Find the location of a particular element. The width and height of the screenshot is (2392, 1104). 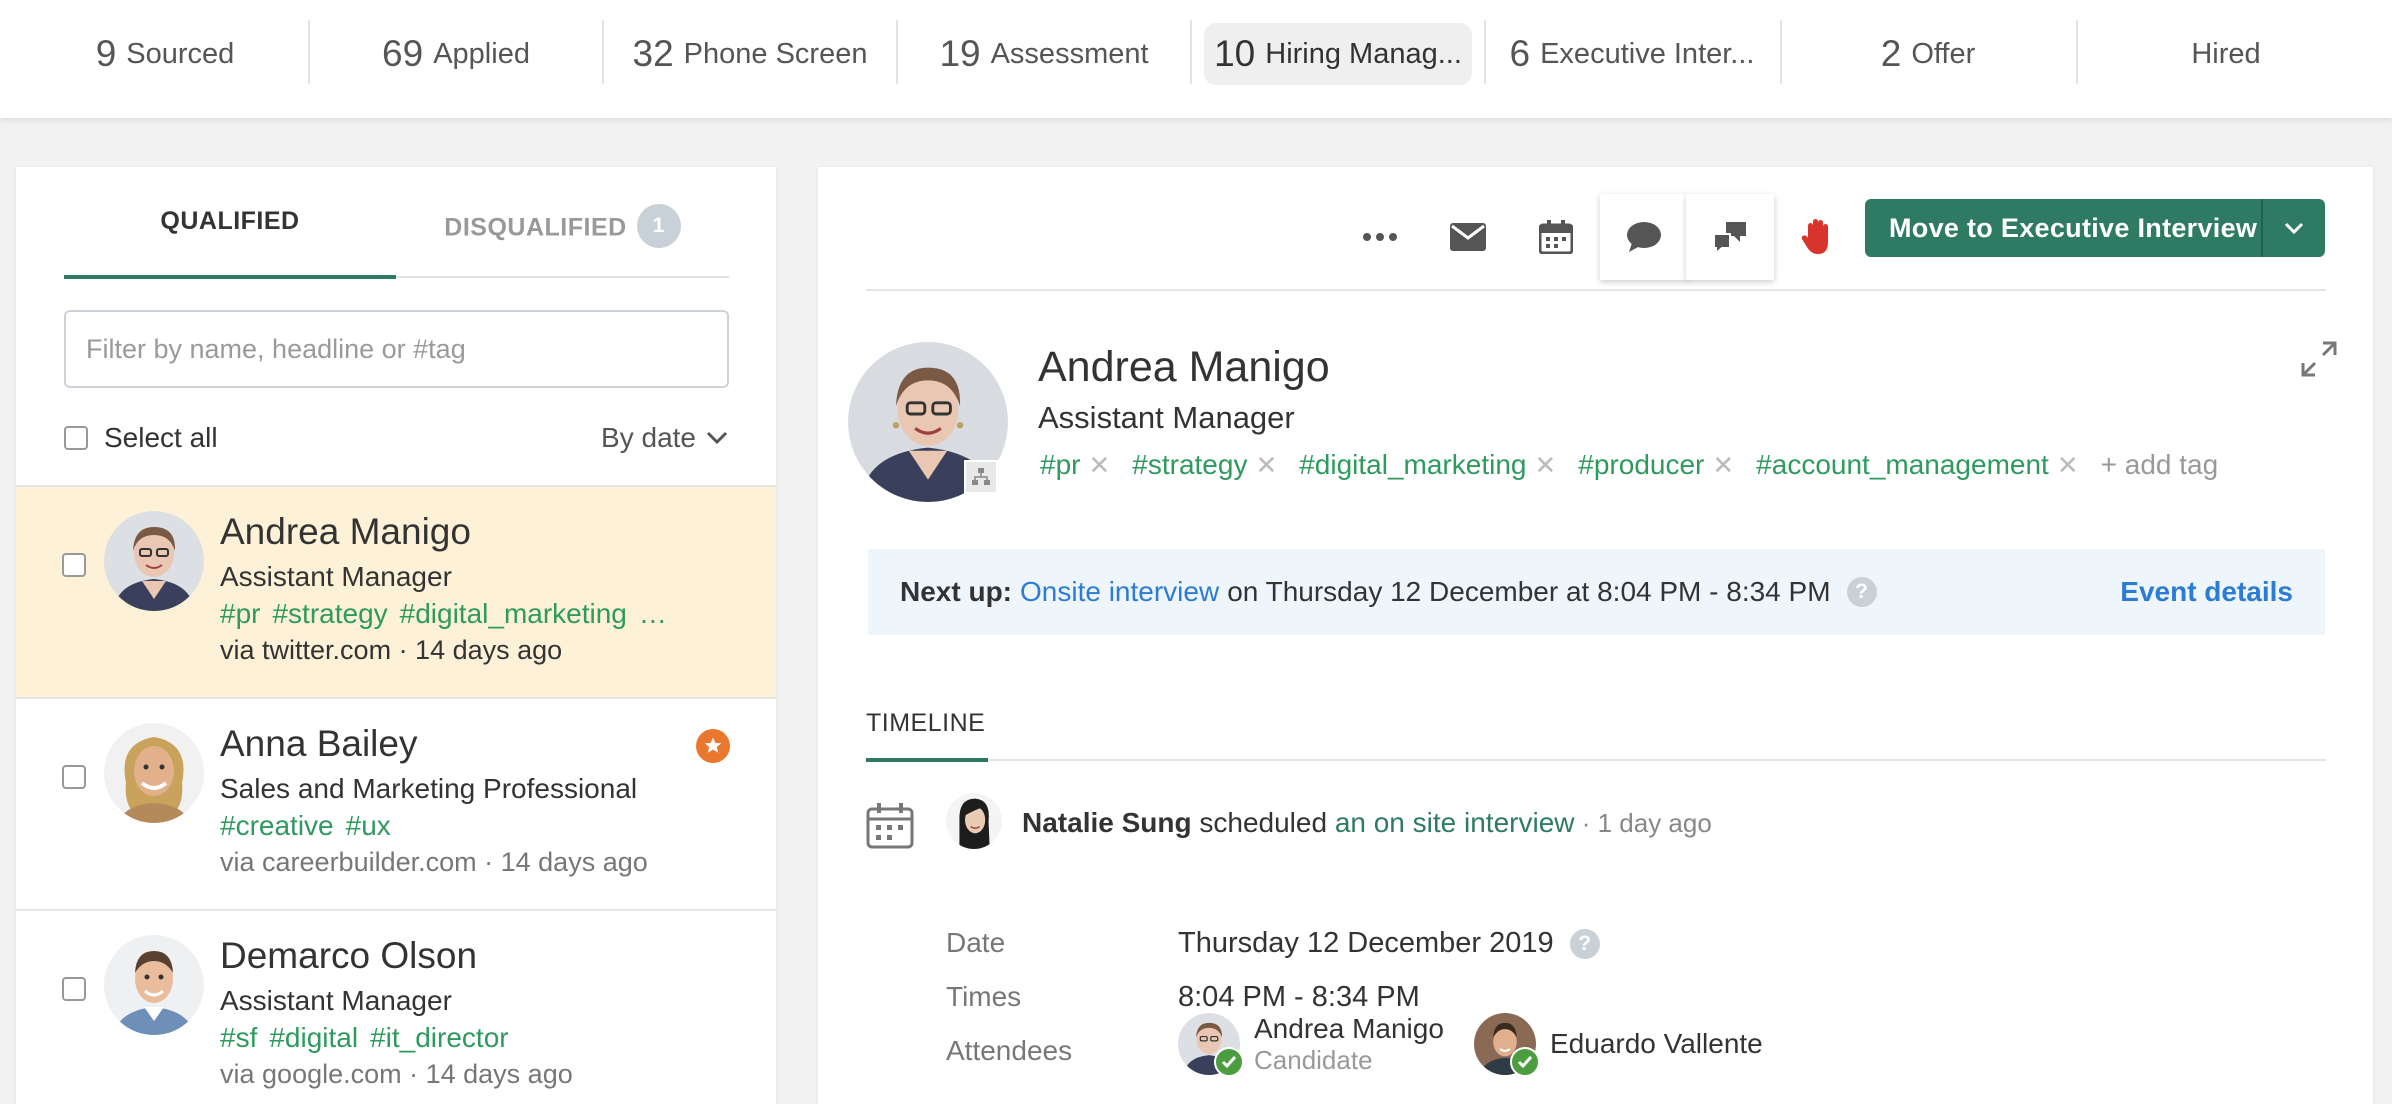

actor-name: Natalie Sung is located at coordinates (1107, 822).